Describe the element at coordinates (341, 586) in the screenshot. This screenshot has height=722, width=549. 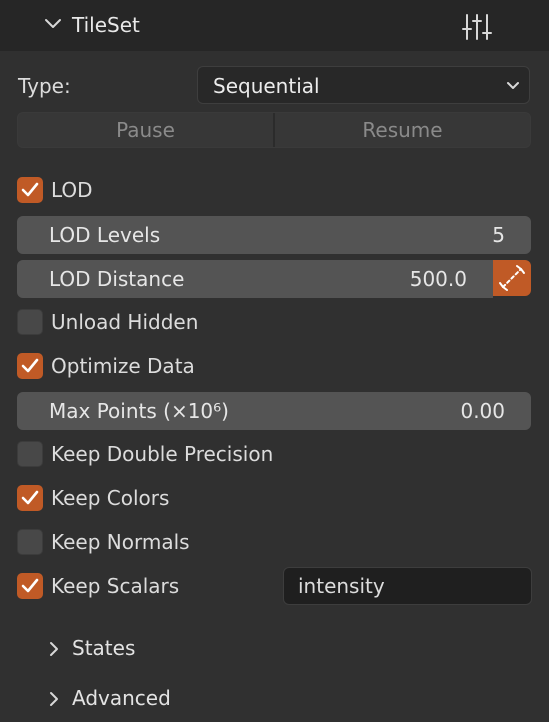
I see `scalars-name-value: intensity` at that location.